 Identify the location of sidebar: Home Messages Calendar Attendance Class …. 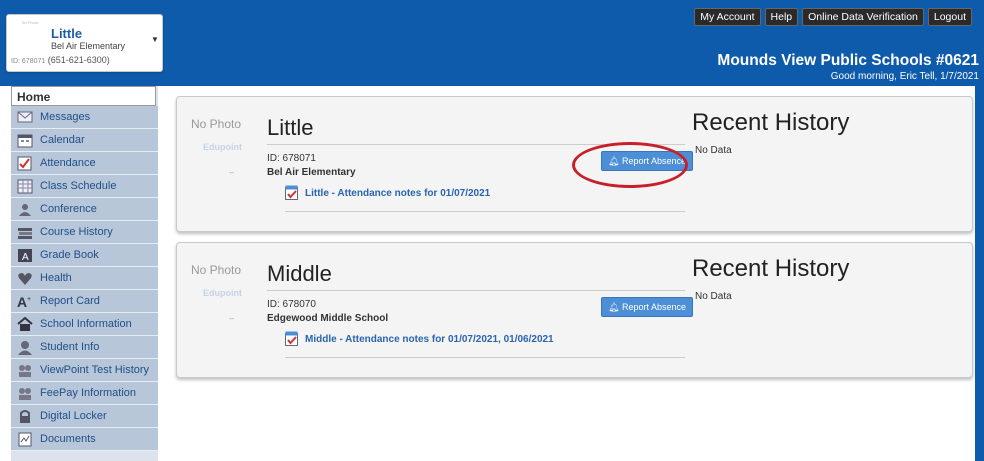
(84, 273).